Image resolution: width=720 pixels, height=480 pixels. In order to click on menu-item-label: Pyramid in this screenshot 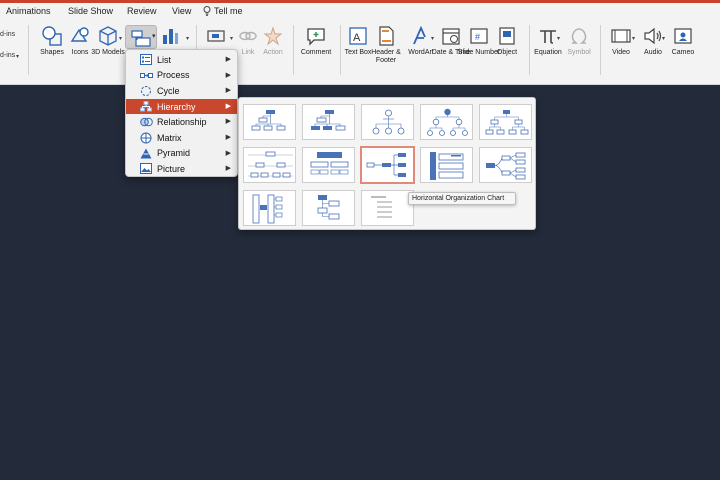, I will do `click(174, 153)`.